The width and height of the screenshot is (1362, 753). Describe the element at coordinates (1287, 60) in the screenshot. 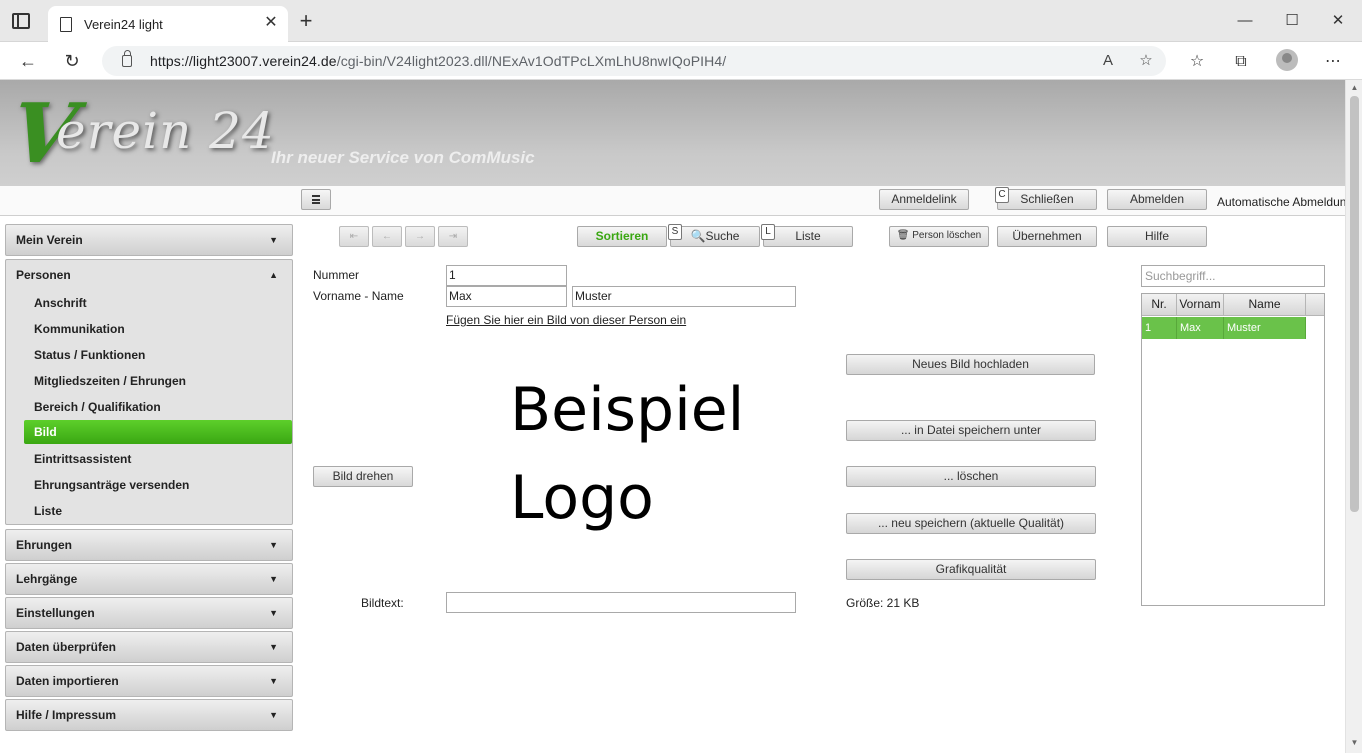

I see `profile-icon` at that location.